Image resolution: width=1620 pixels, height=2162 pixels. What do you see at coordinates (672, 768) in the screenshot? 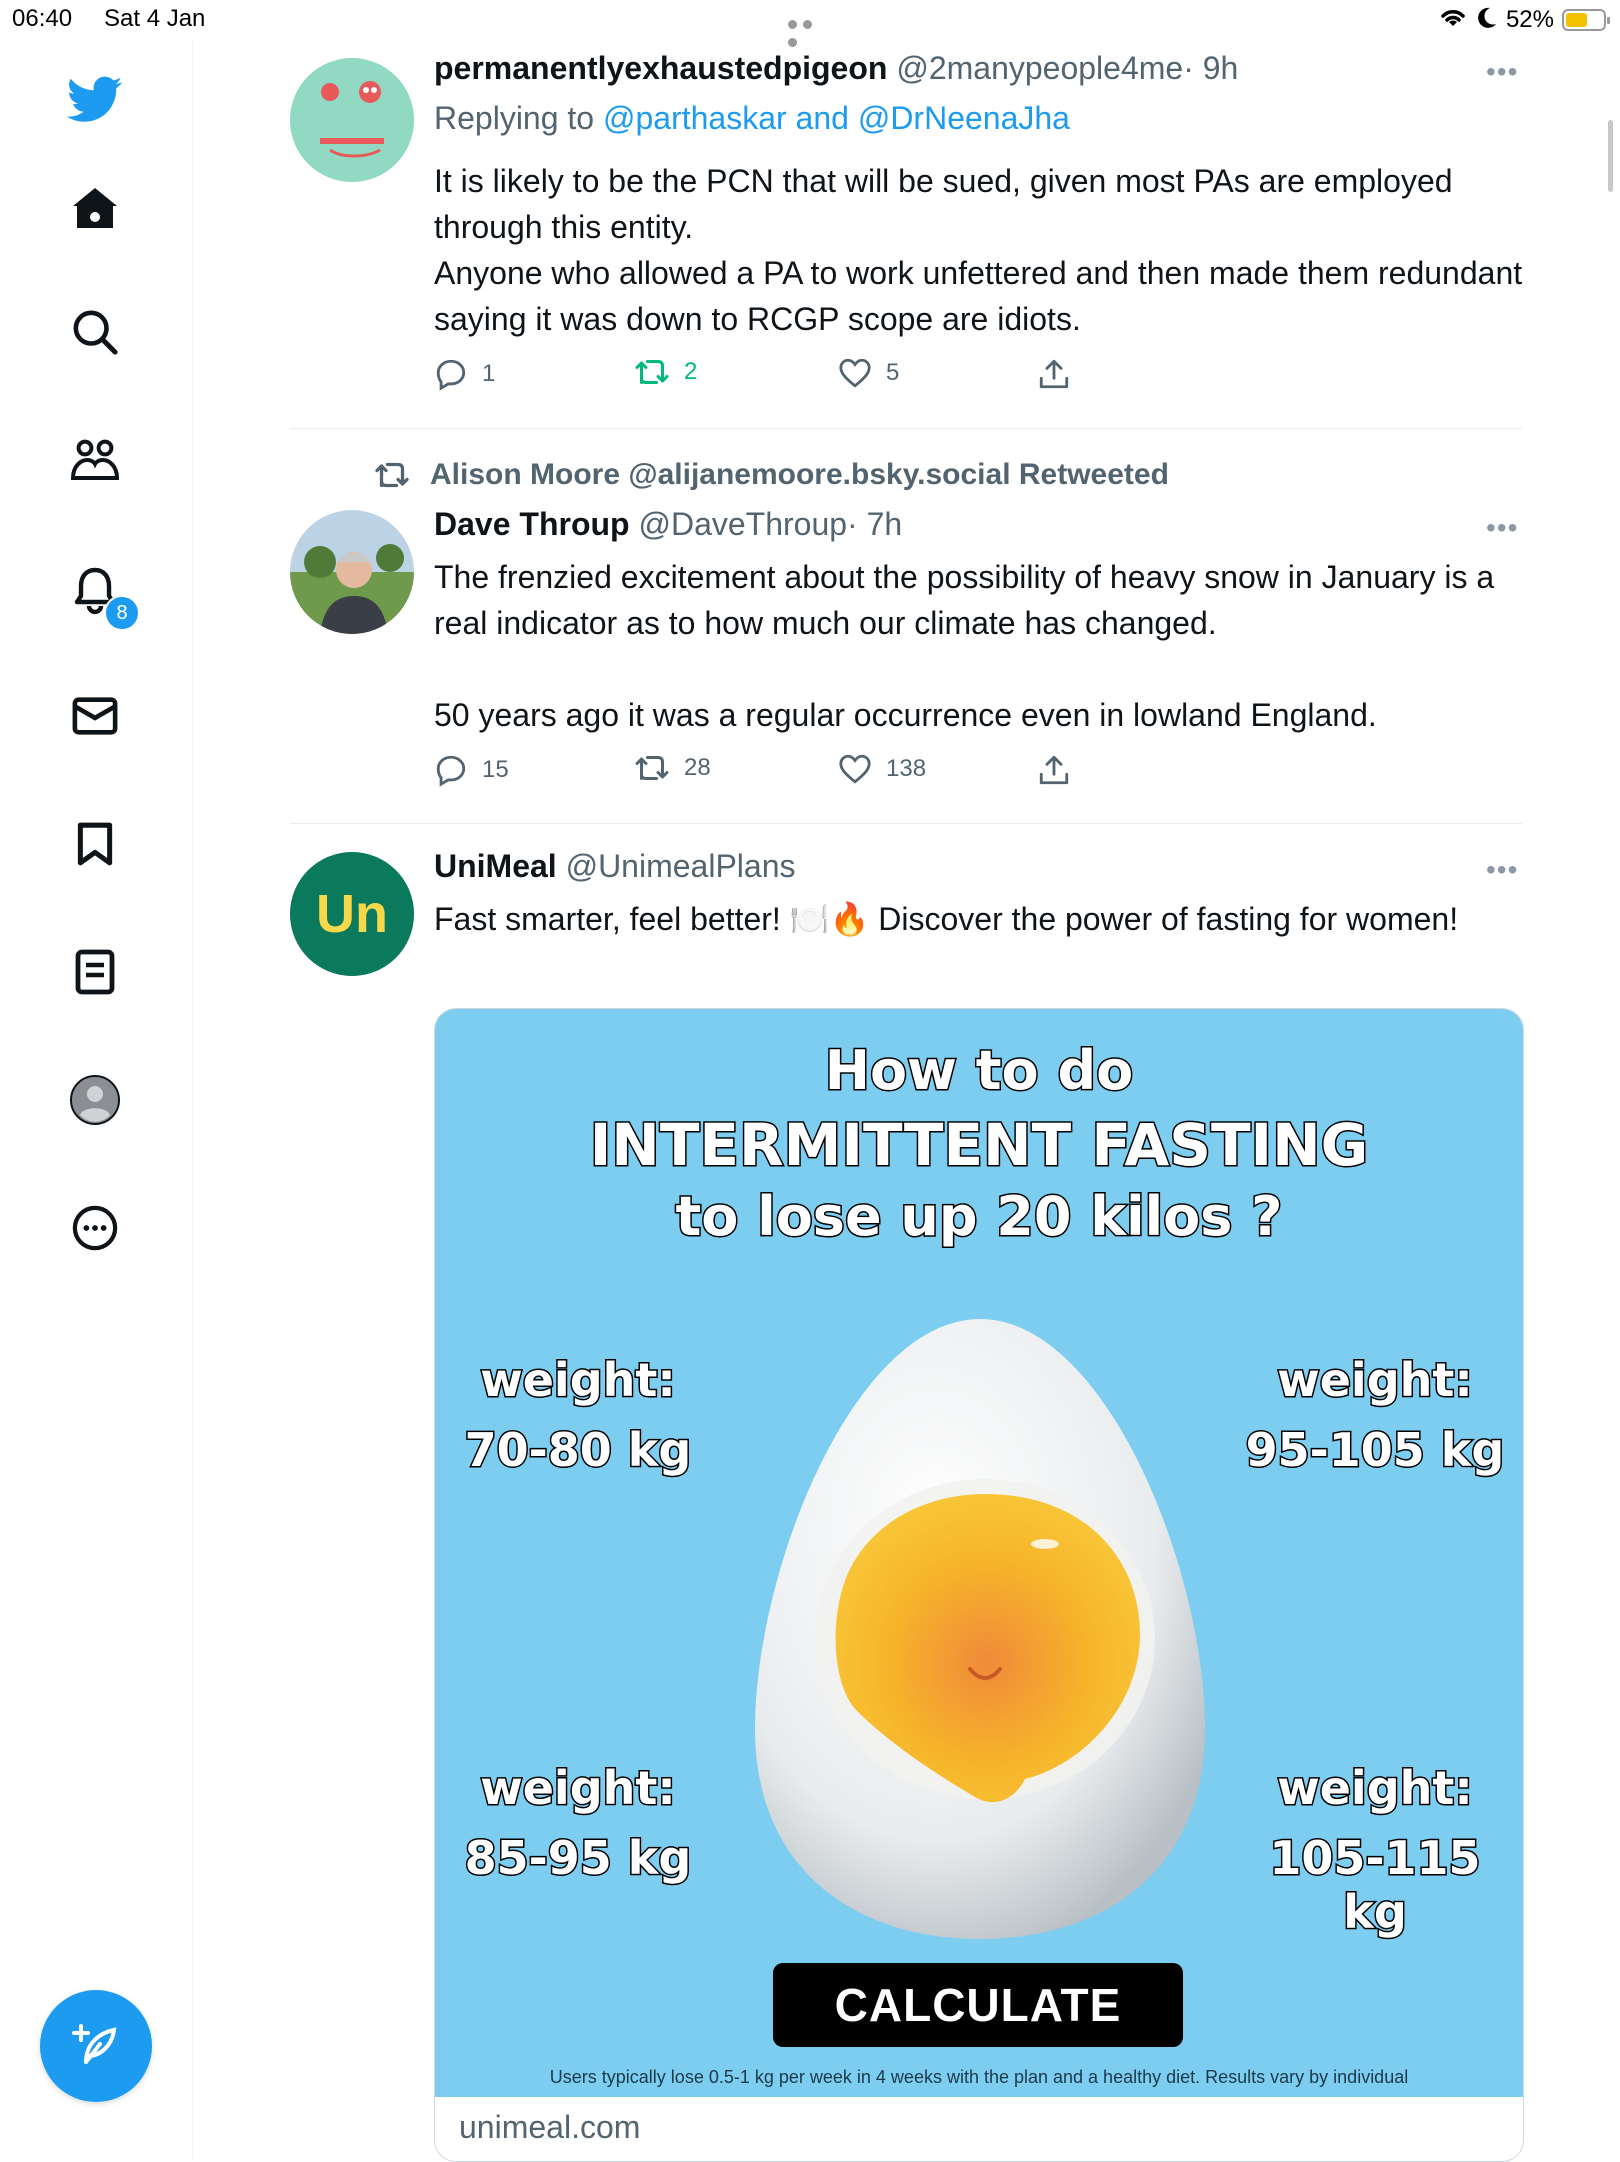
I see `retweet-button: 28` at bounding box center [672, 768].